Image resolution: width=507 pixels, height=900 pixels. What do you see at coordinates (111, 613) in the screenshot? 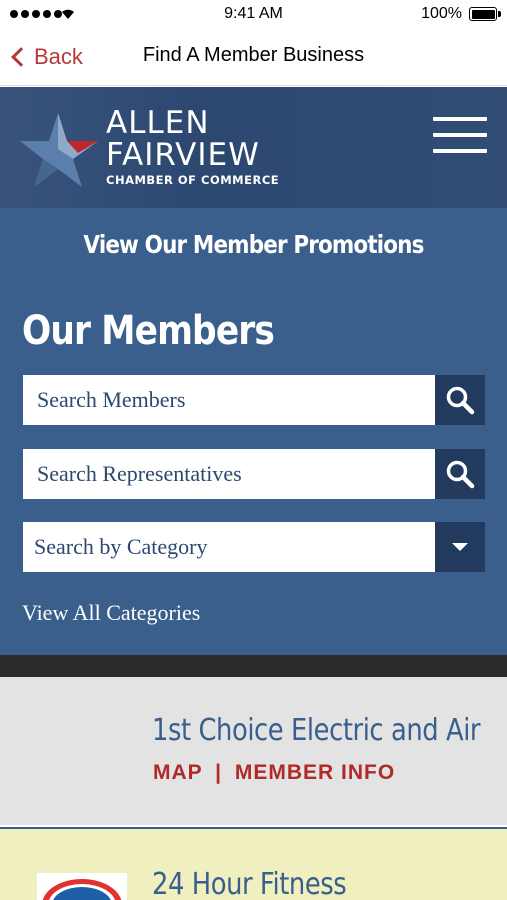
I see `view-all-categories-link: View All Categories` at bounding box center [111, 613].